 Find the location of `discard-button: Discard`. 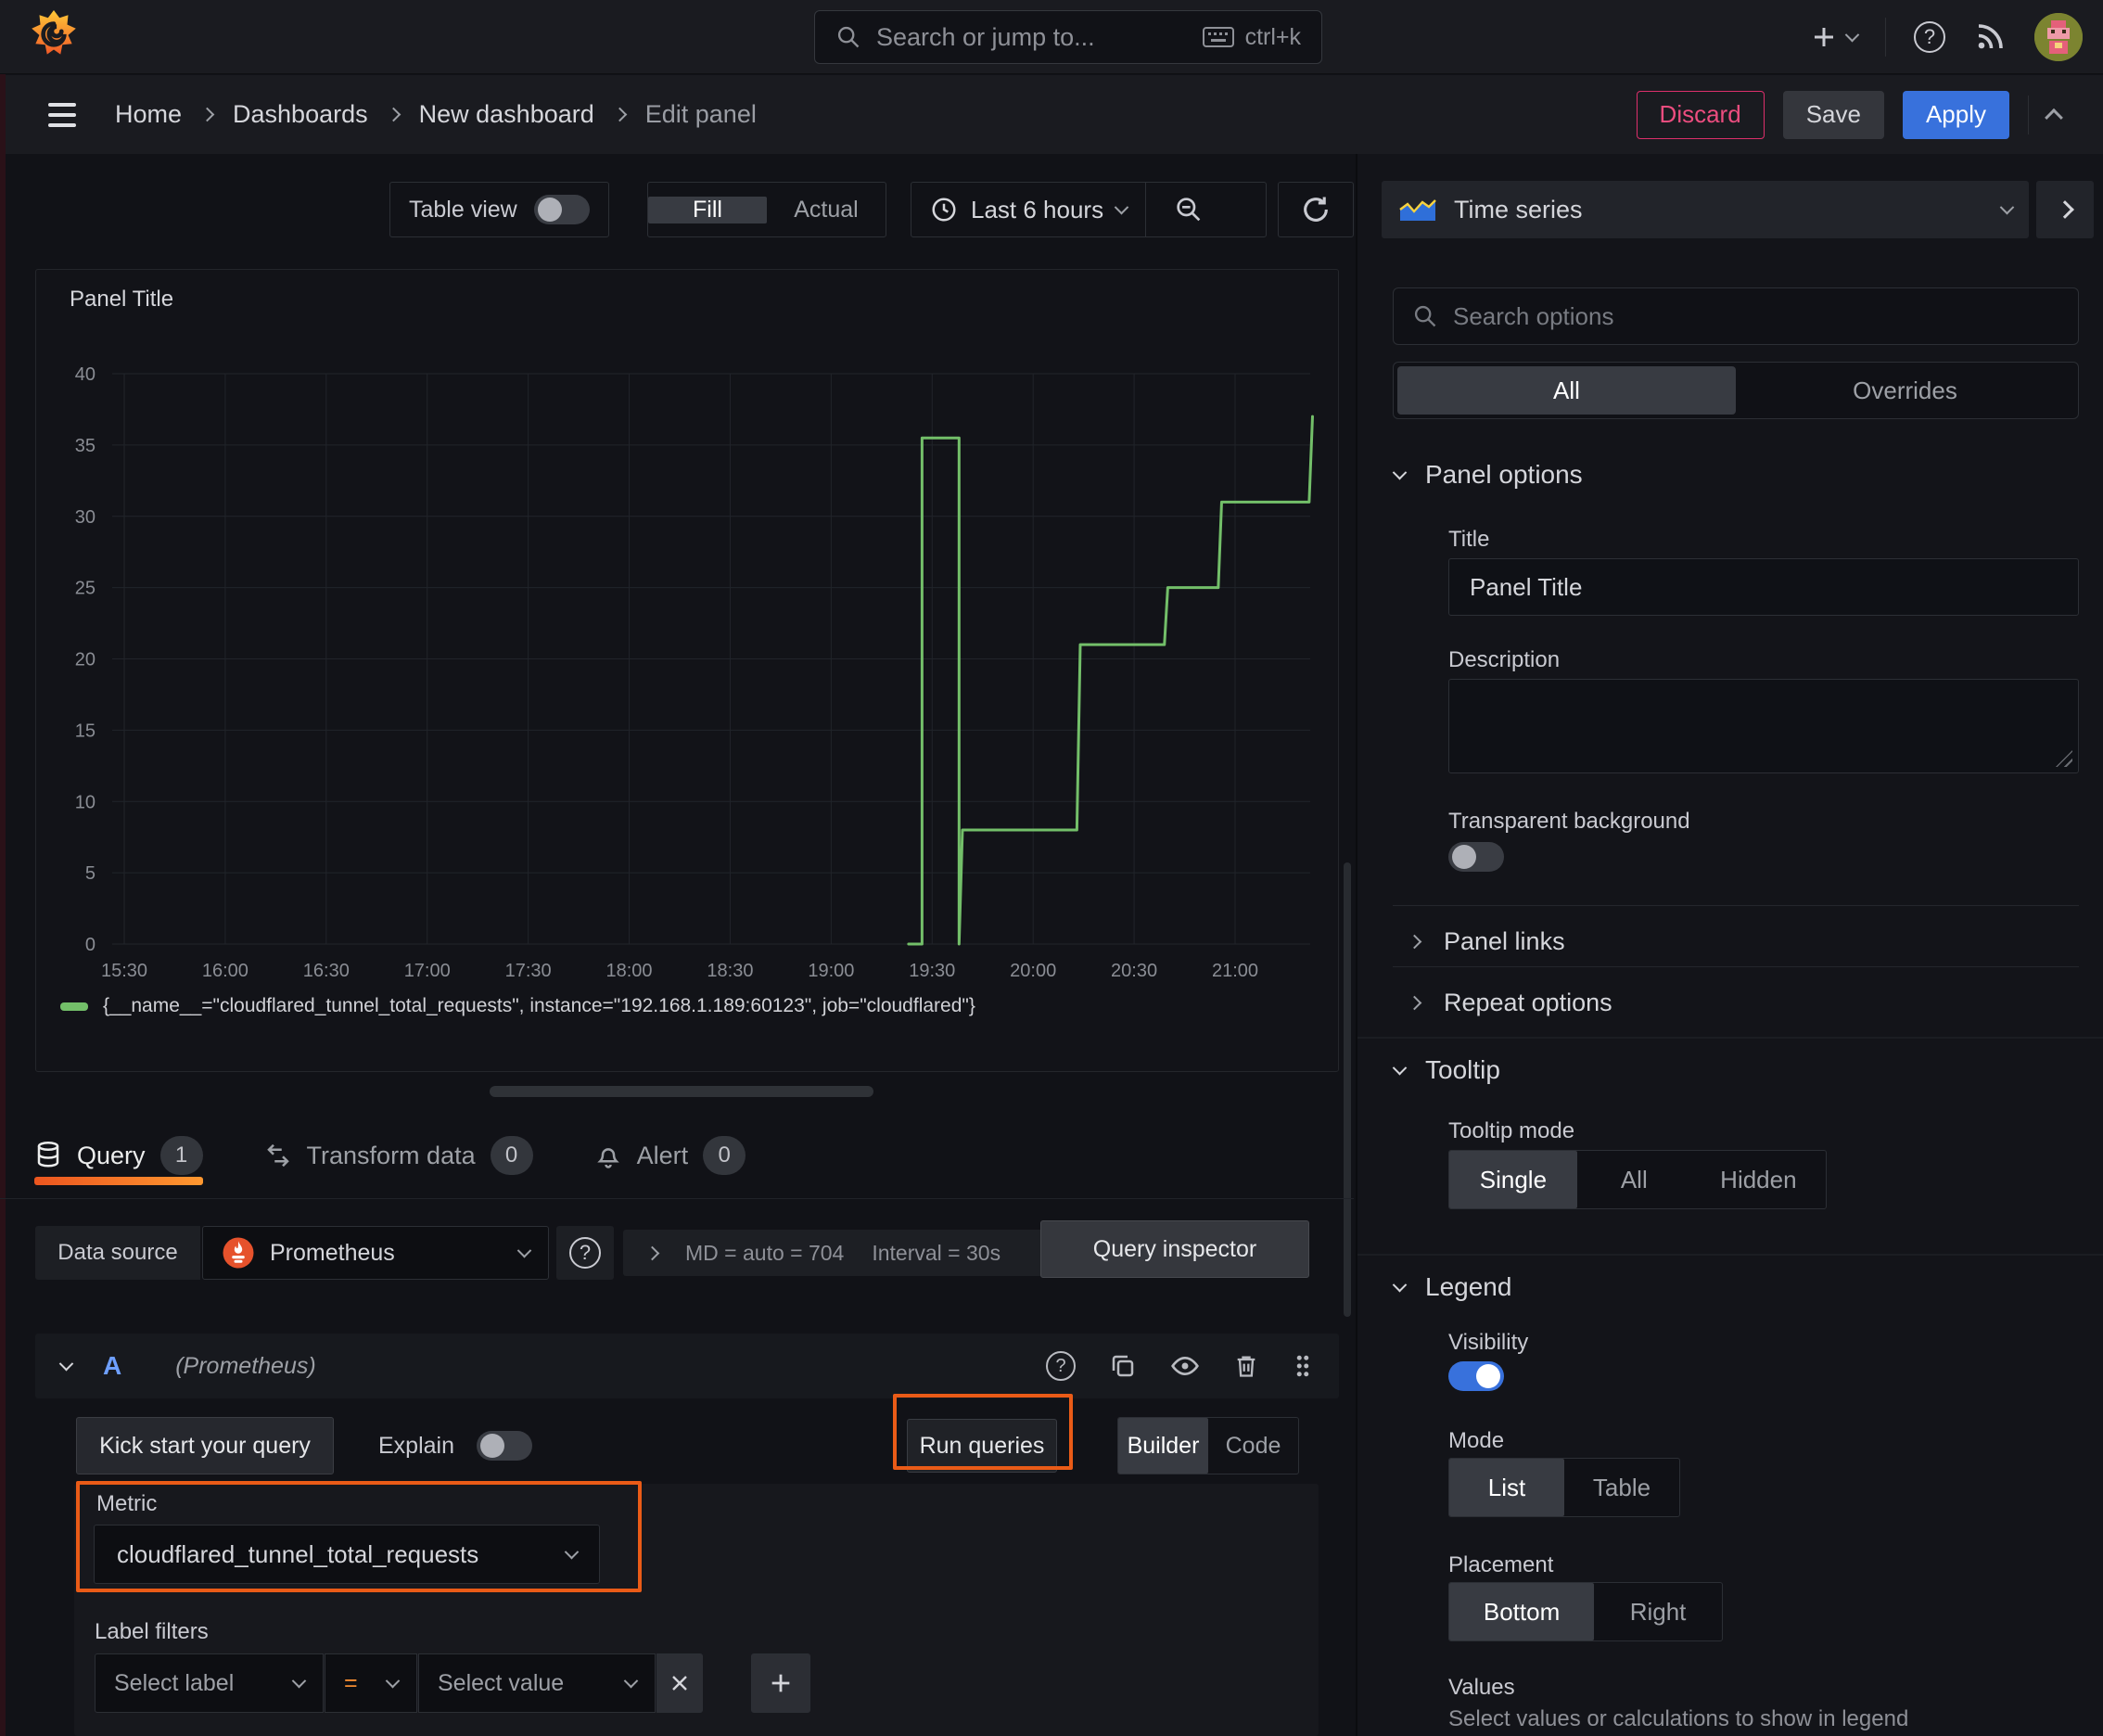

discard-button: Discard is located at coordinates (1700, 114).